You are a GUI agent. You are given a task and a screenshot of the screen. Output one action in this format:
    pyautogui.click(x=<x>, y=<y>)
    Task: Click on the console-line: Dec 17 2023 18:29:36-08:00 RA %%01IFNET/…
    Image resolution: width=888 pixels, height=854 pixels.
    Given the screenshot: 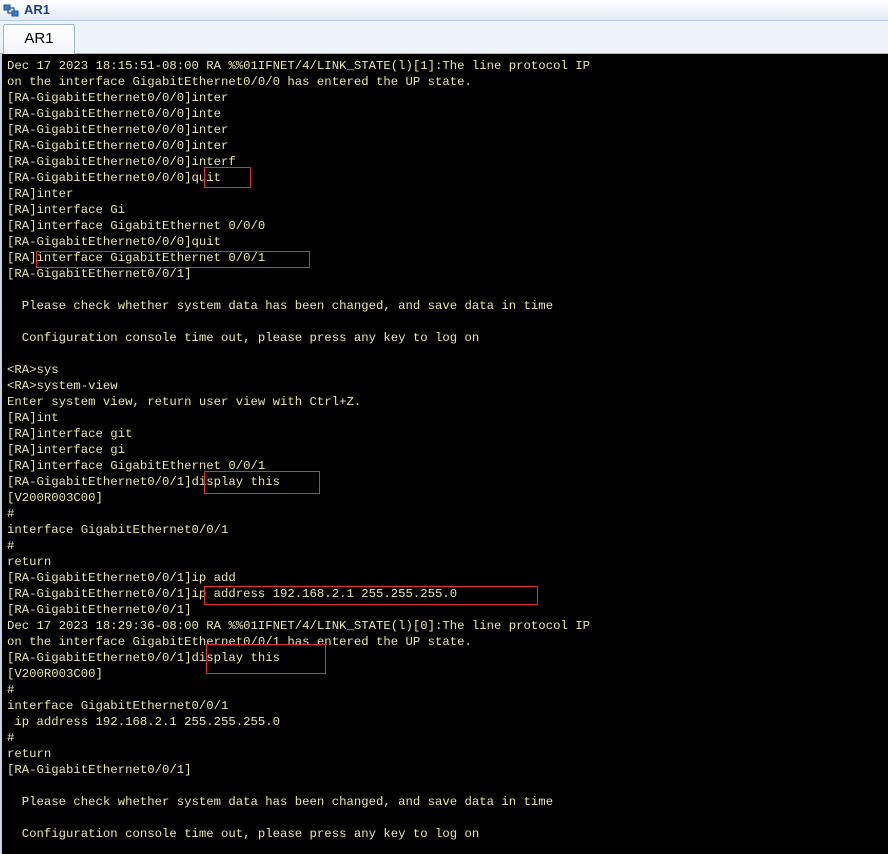 What is the action you would take?
    pyautogui.click(x=298, y=626)
    